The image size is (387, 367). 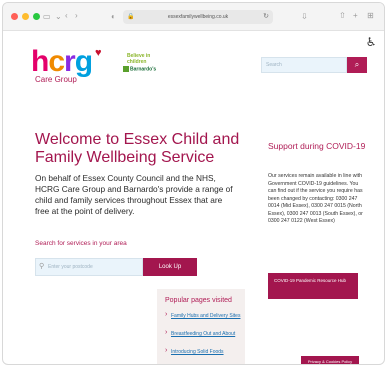 What do you see at coordinates (304, 65) in the screenshot?
I see `header-search-input: Search` at bounding box center [304, 65].